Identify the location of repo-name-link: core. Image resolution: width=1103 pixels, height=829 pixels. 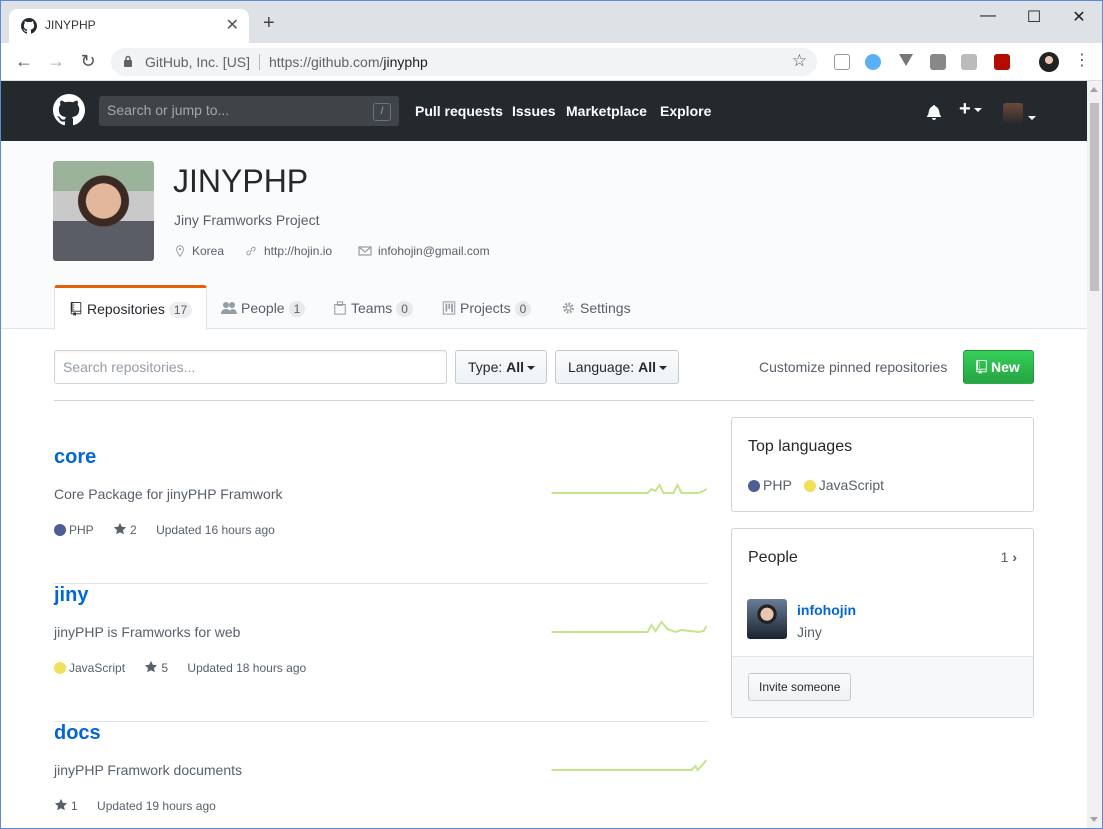
(75, 457).